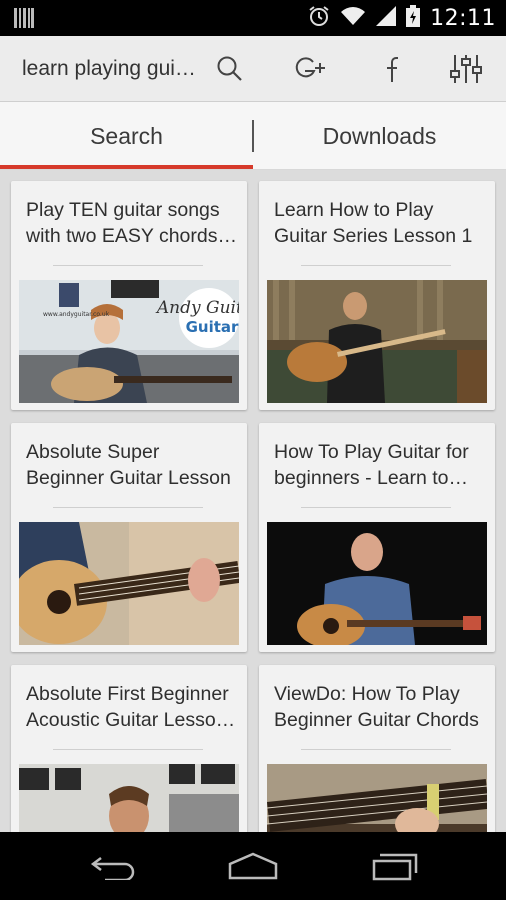  Describe the element at coordinates (230, 69) in the screenshot. I see `search-icon` at that location.